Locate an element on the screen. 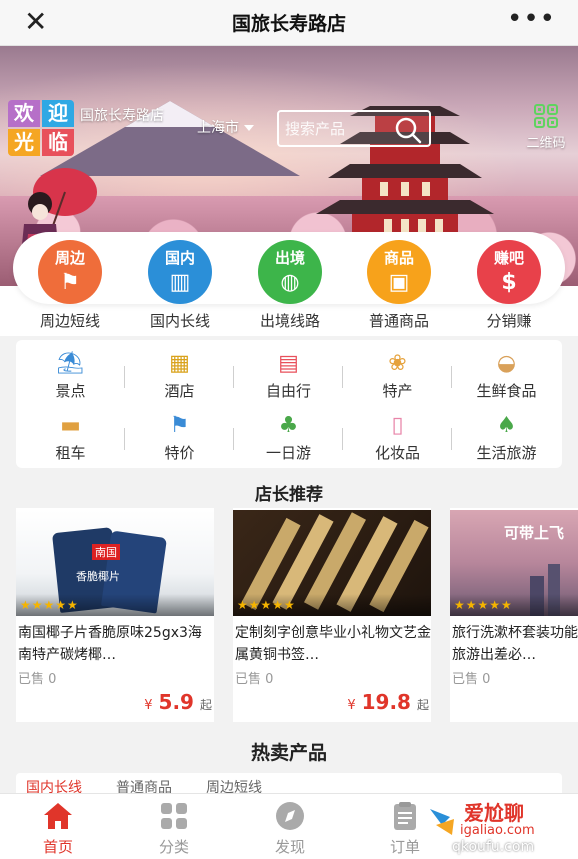  grid-item-自由行: ▤ 自由行 is located at coordinates (288, 374).